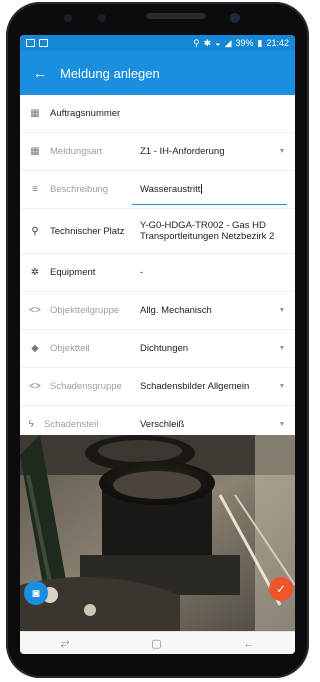 Image resolution: width=320 pixels, height=682 pixels. I want to click on field-meldungsart: ▦ Meldungsart Z1 - IH-Anforderung ▼, so click(157, 152).